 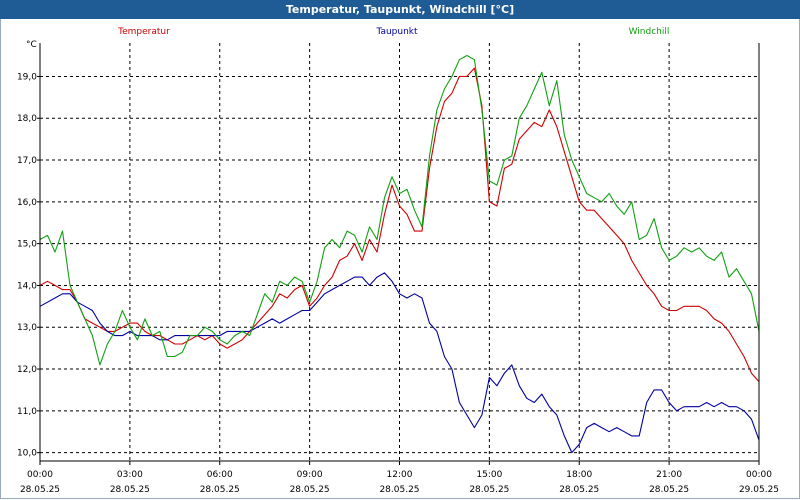 What do you see at coordinates (759, 490) in the screenshot?
I see `x-tick-date: 29.05.25` at bounding box center [759, 490].